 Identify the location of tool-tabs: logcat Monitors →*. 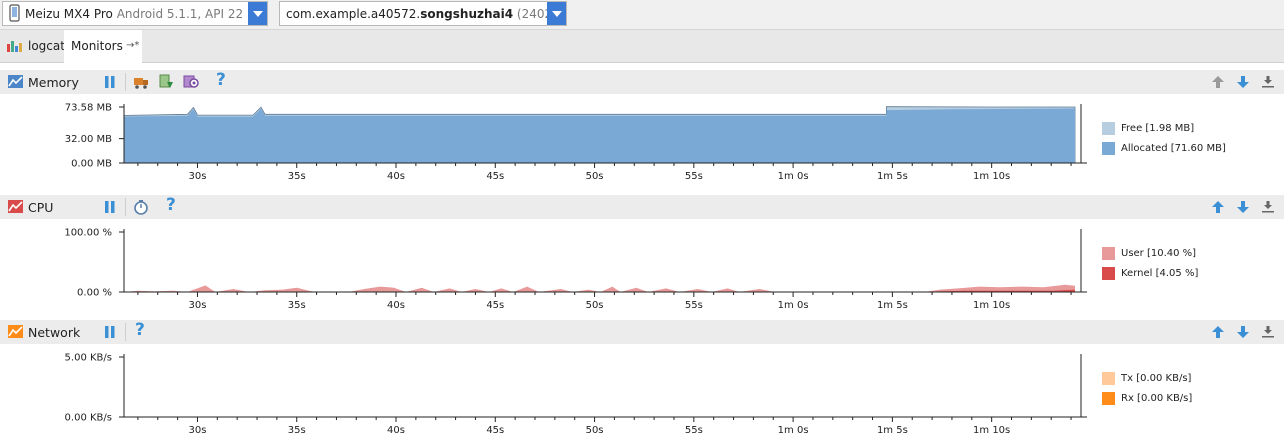
(642, 46).